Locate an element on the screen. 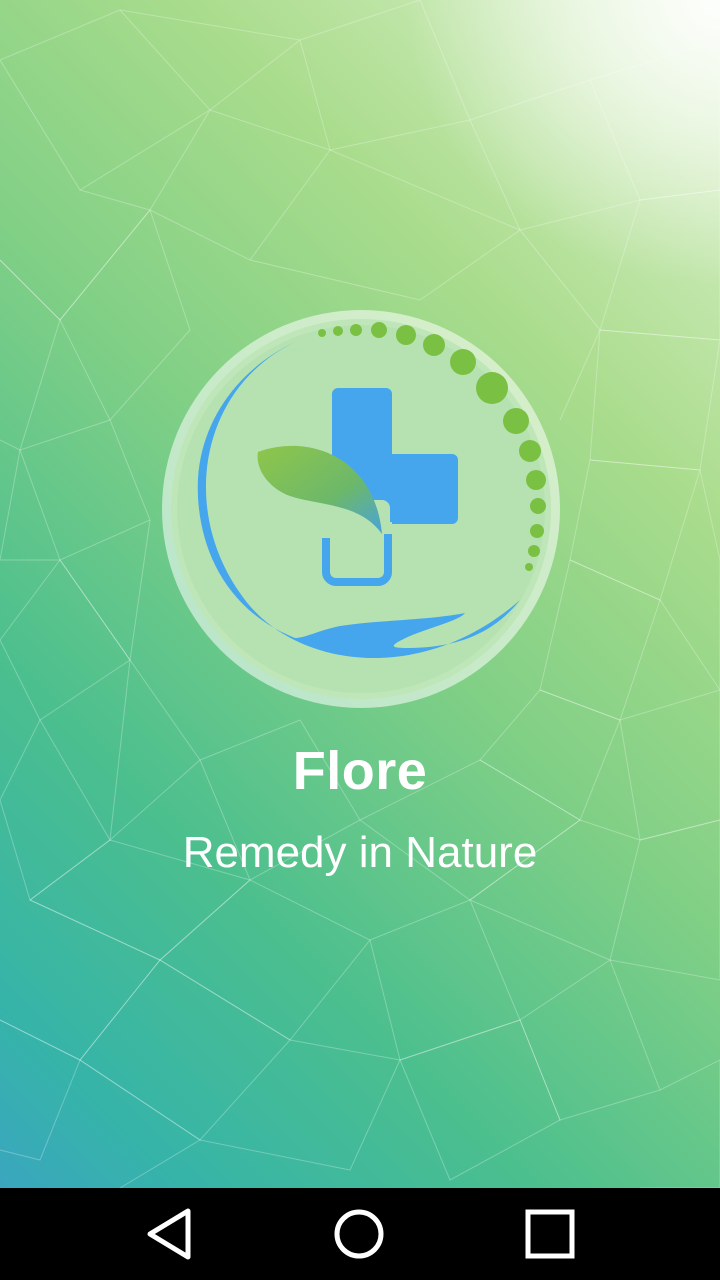  back-button is located at coordinates (170, 1234).